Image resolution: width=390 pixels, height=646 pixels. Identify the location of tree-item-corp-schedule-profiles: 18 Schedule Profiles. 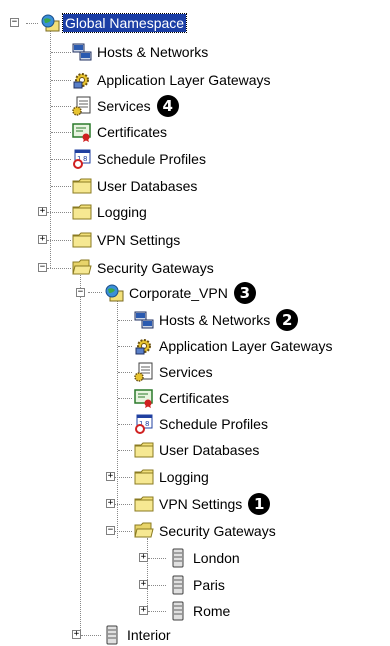
(202, 424).